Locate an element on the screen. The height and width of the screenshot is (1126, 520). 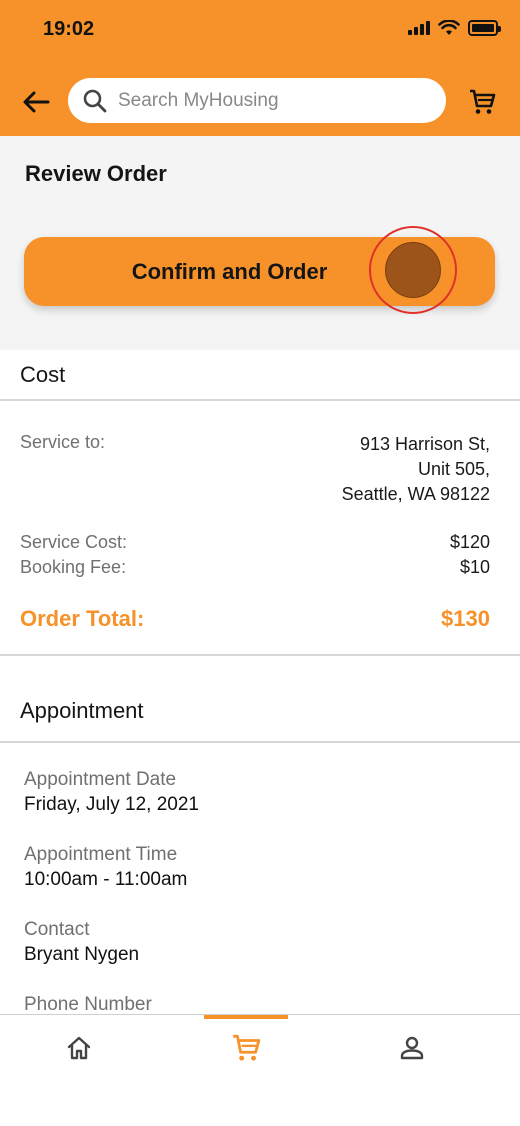
address-line: 913 Harrison St, is located at coordinates (424, 444).